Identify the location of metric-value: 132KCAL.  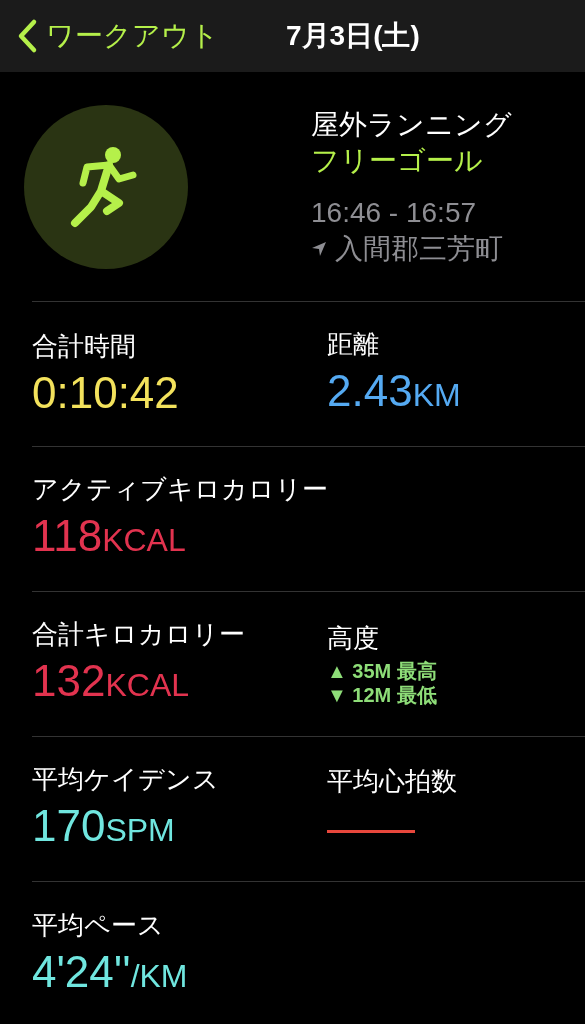
(111, 681).